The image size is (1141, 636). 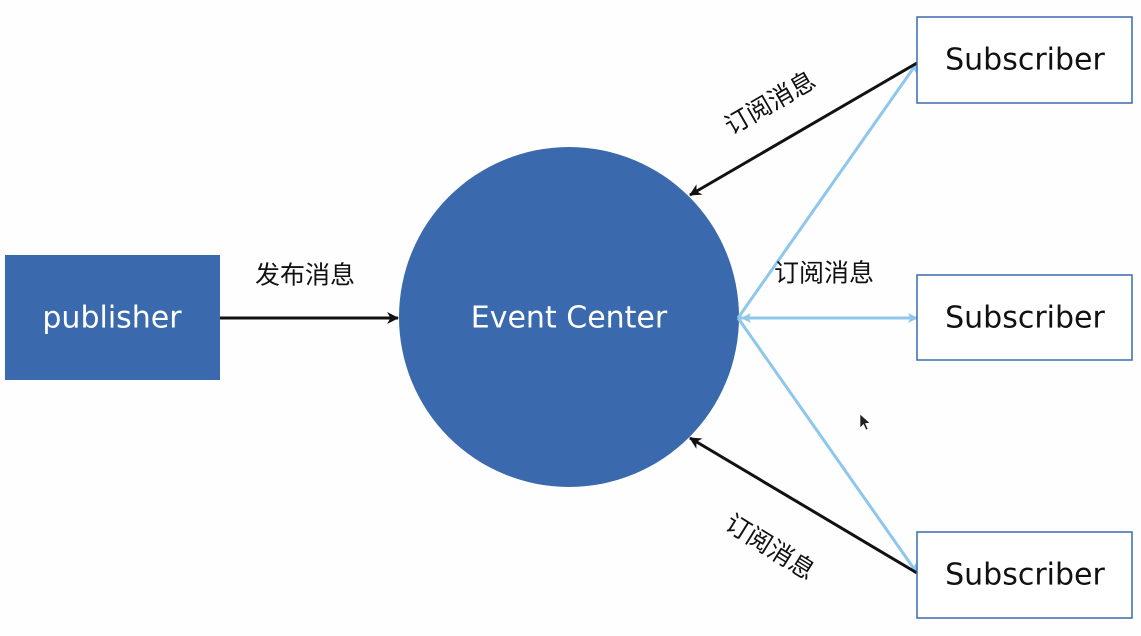 What do you see at coordinates (865, 422) in the screenshot?
I see `mouse-cursor-icon` at bounding box center [865, 422].